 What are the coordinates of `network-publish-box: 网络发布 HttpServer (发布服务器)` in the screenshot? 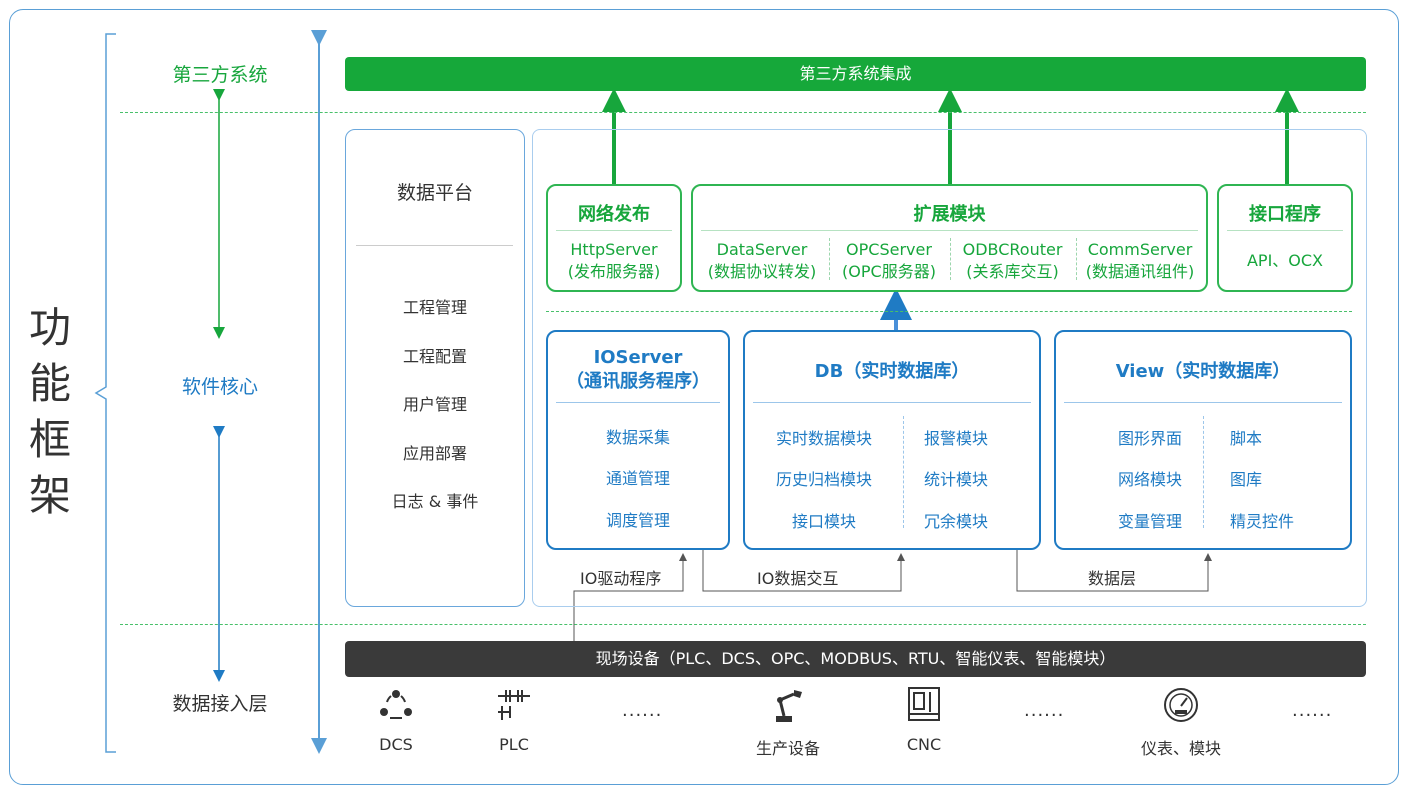 It's located at (614, 238).